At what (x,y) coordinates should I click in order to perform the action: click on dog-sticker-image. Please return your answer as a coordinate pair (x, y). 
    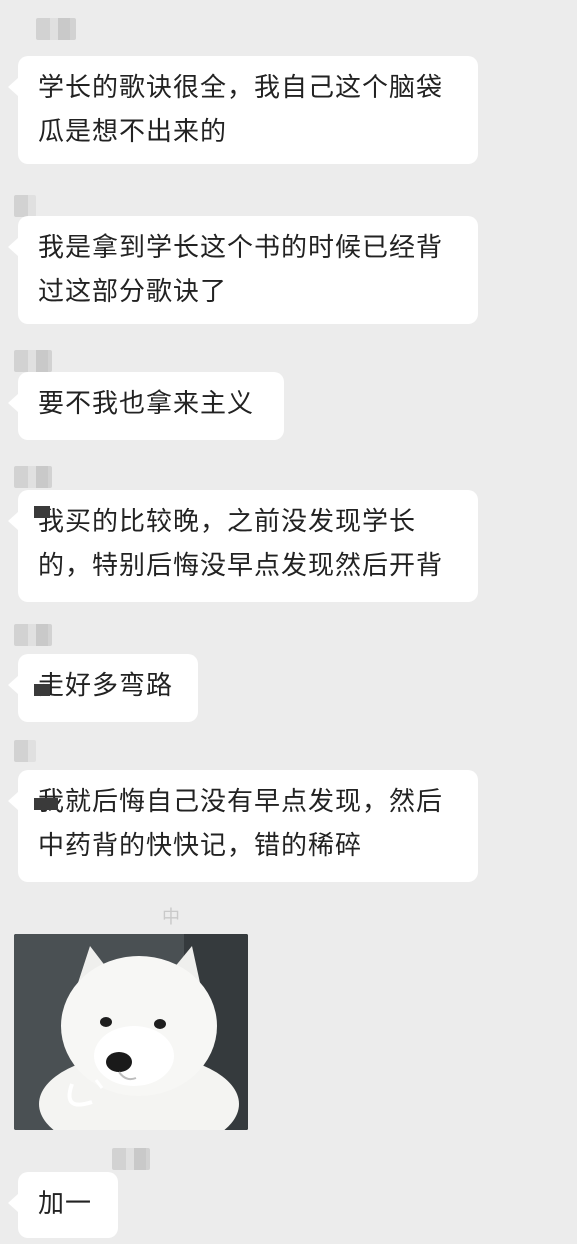
    Looking at the image, I should click on (131, 1032).